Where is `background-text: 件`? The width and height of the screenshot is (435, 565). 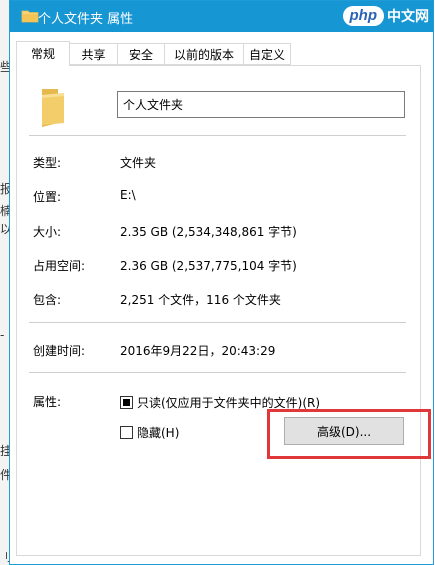 background-text: 件 is located at coordinates (4, 475).